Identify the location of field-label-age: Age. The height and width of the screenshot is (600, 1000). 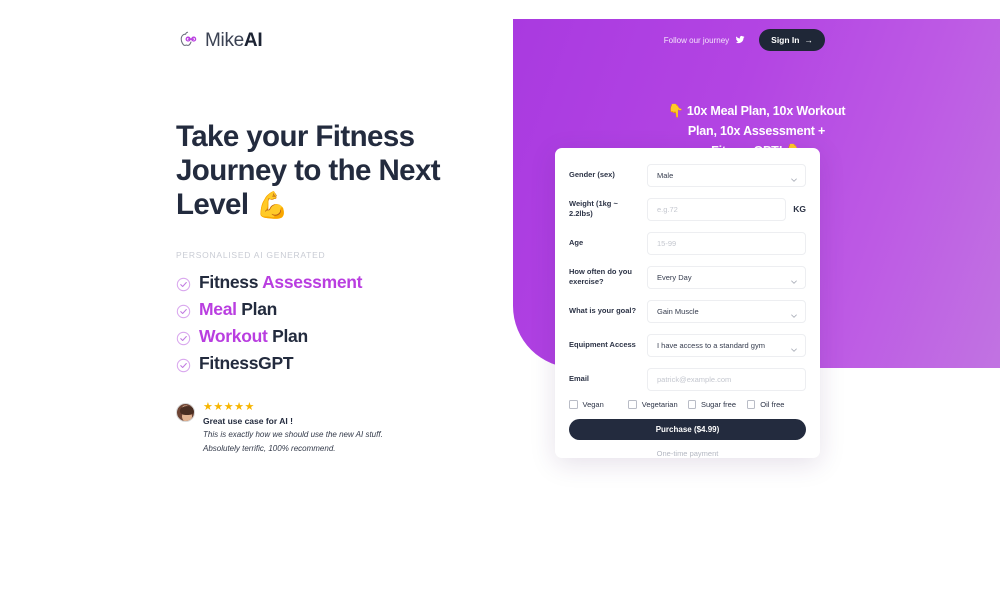
(576, 242).